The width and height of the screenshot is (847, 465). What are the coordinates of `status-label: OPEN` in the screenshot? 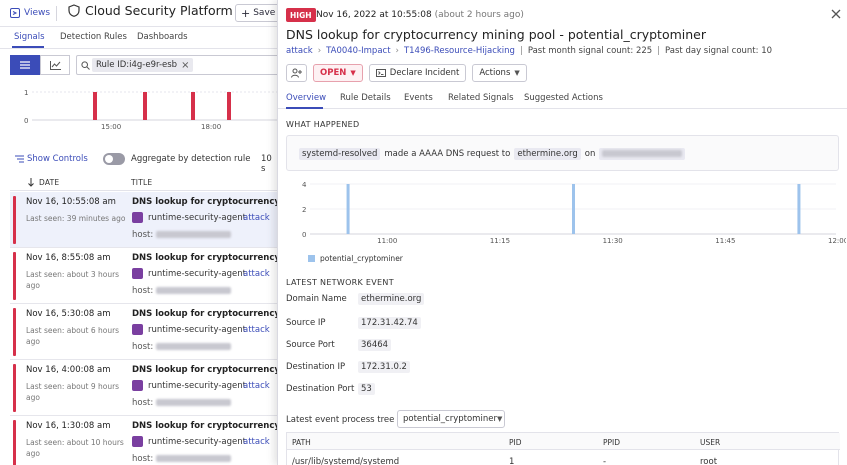 It's located at (333, 73).